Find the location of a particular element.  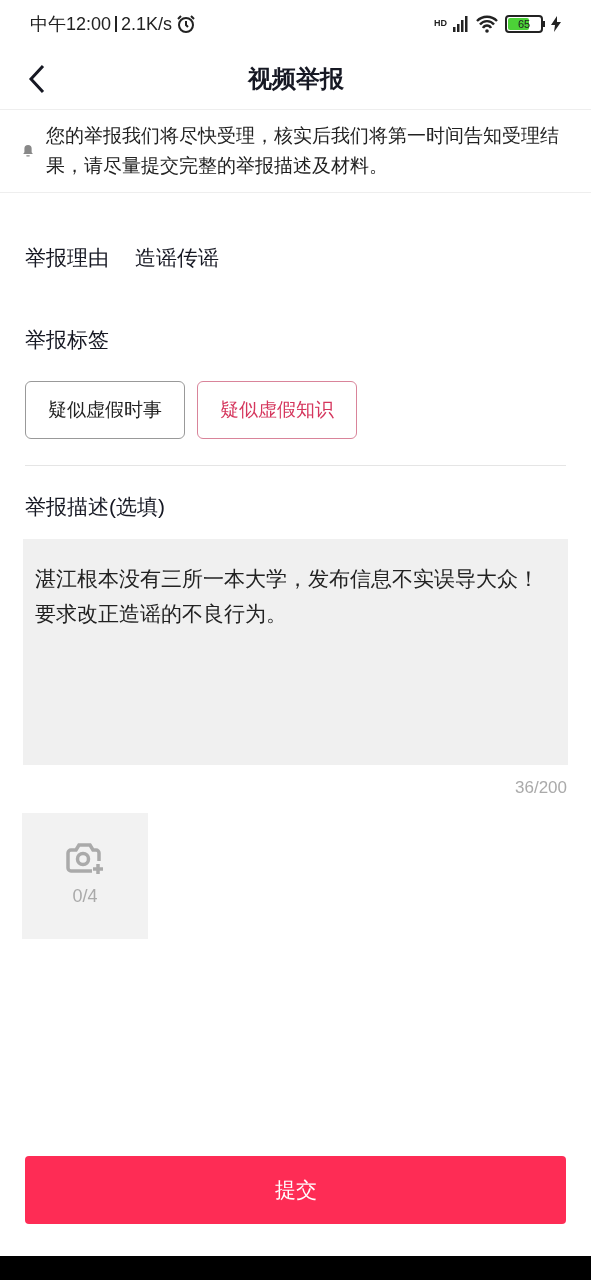

page-title: 视频举报 is located at coordinates (295, 78).